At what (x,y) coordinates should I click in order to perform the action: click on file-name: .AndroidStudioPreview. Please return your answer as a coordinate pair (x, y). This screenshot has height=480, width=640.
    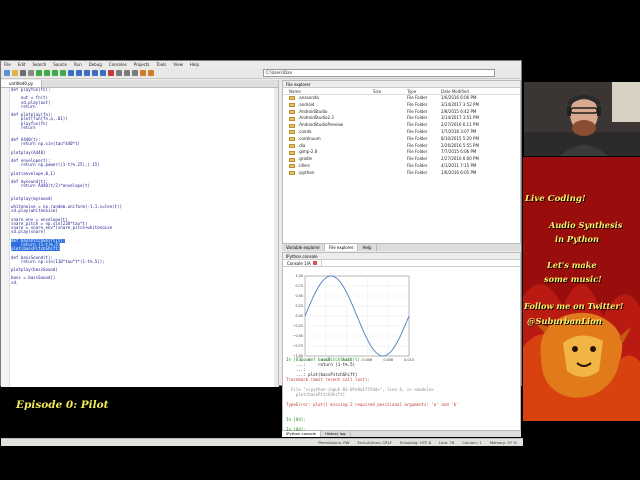
    Looking at the image, I should click on (321, 125).